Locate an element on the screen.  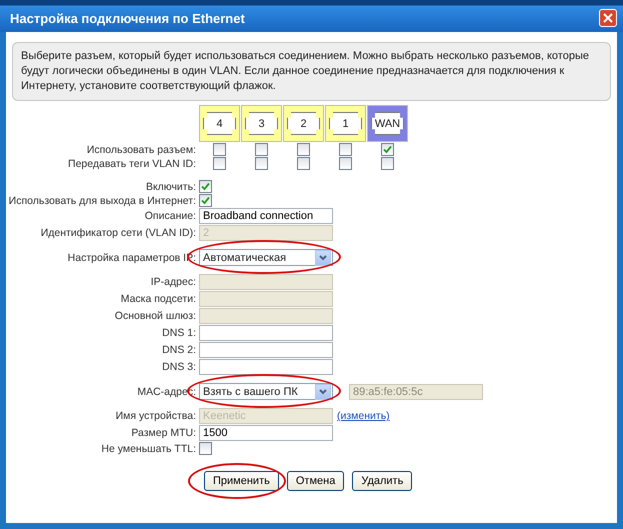
close-button is located at coordinates (608, 18).